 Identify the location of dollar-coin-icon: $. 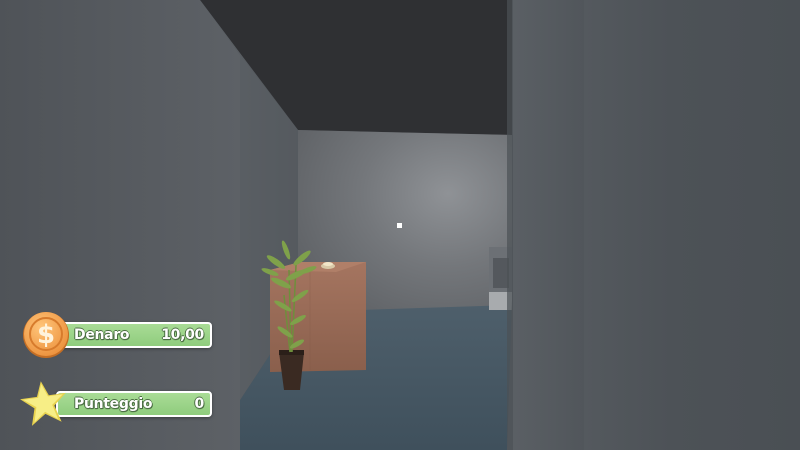
(46, 335).